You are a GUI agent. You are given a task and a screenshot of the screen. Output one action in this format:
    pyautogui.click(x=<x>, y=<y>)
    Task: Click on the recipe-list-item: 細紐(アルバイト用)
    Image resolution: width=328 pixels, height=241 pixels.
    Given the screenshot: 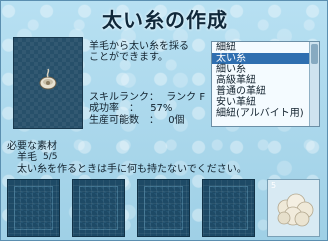 What is the action you would take?
    pyautogui.click(x=265, y=113)
    